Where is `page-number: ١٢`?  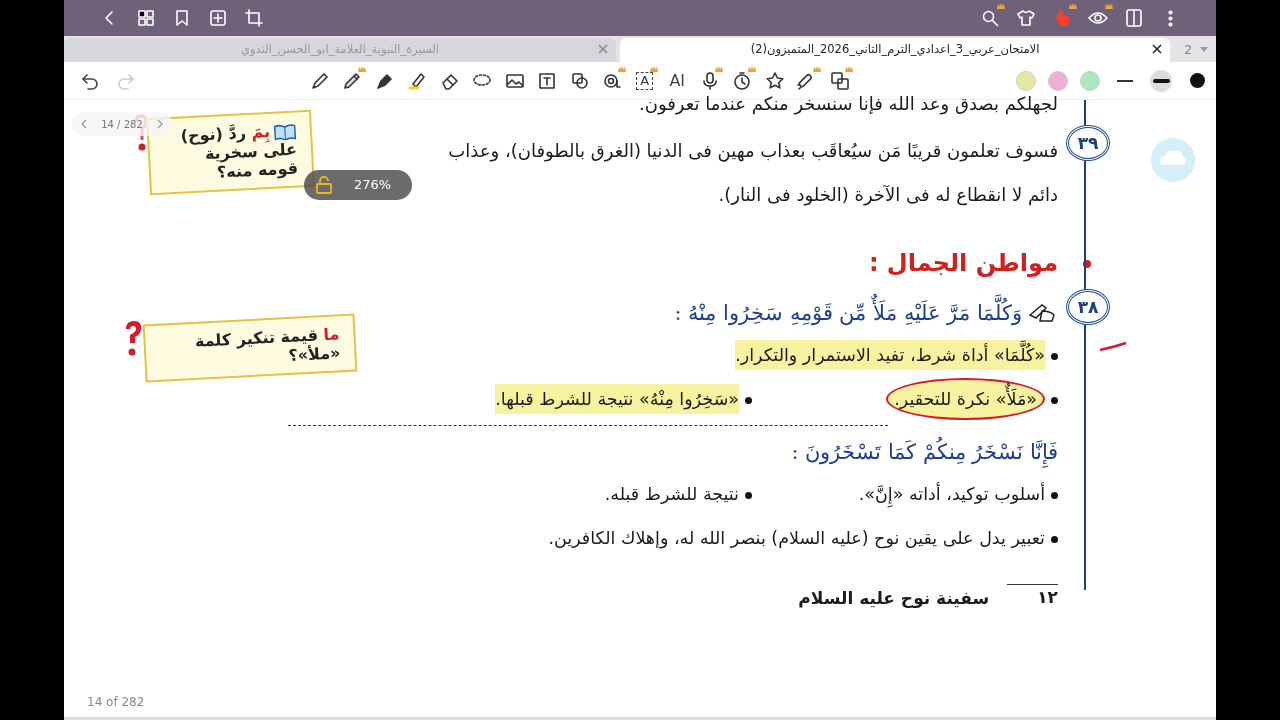 page-number: ١٢ is located at coordinates (1032, 598).